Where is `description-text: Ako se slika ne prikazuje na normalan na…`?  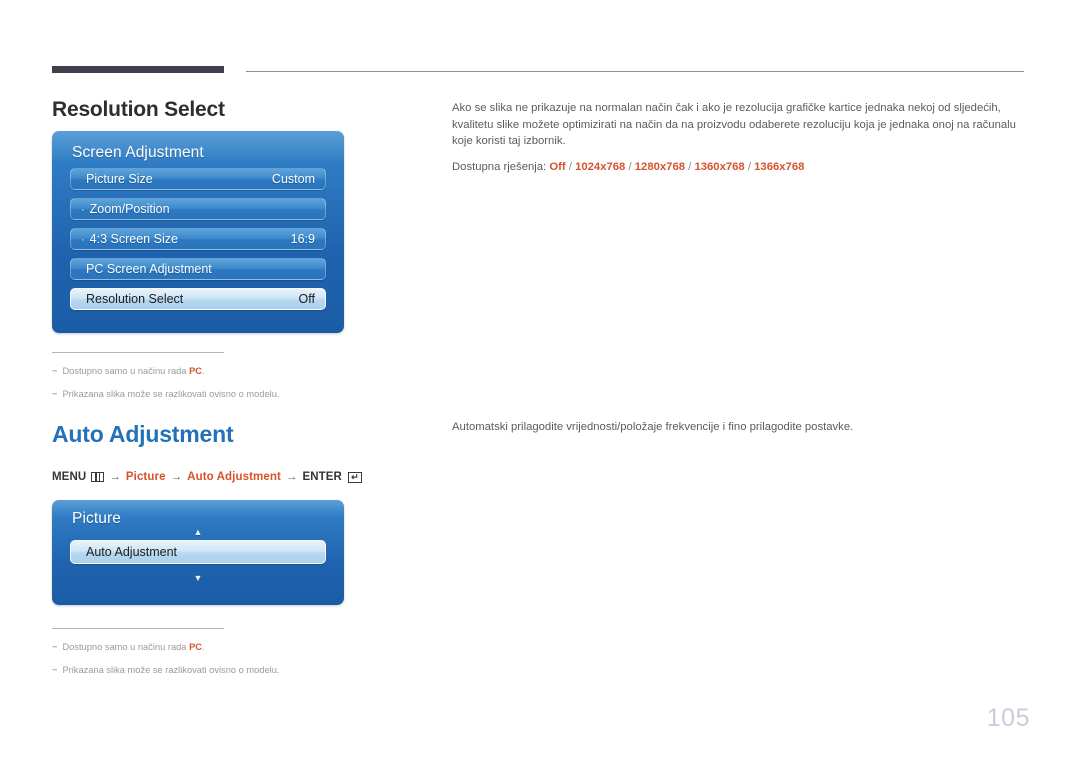 description-text: Ako se slika ne prikazuje na normalan na… is located at coordinates (734, 124).